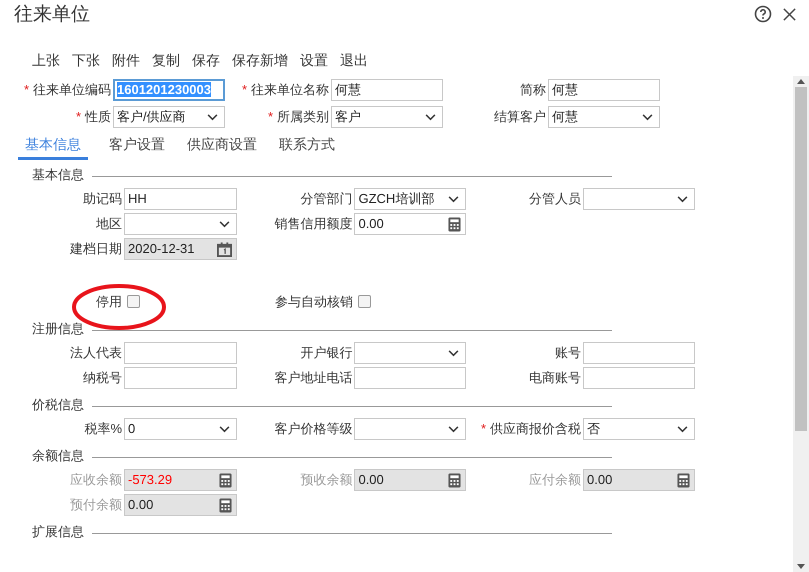  Describe the element at coordinates (126, 61) in the screenshot. I see `toolbar-button: 附件` at that location.